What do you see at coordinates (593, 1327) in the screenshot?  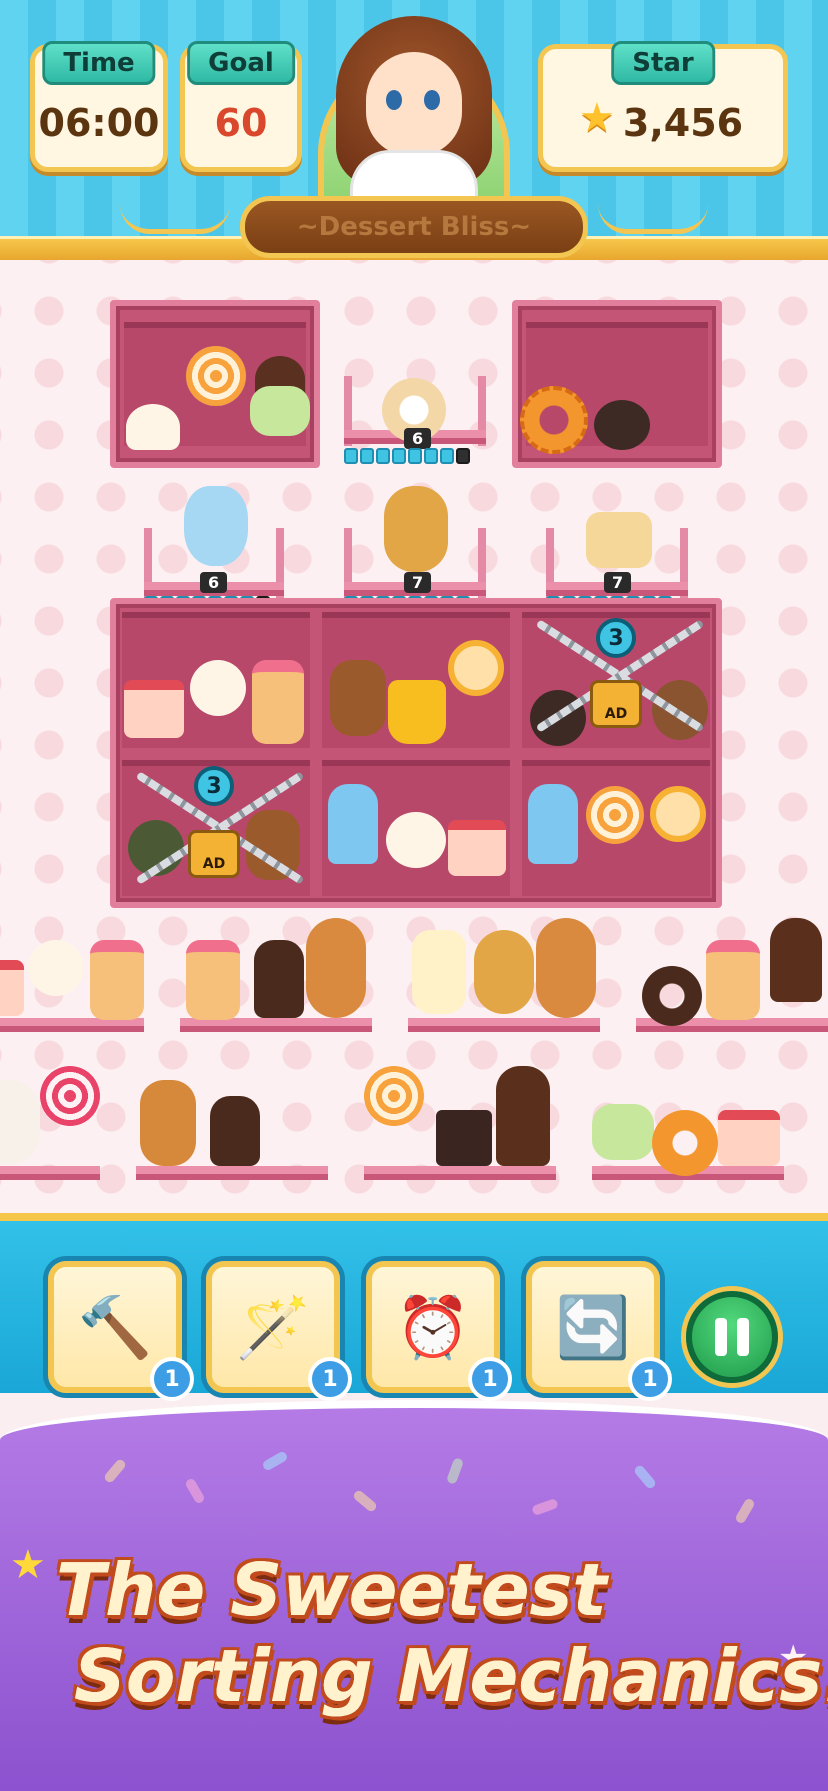 I see `shuffle-icon: 🔄` at bounding box center [593, 1327].